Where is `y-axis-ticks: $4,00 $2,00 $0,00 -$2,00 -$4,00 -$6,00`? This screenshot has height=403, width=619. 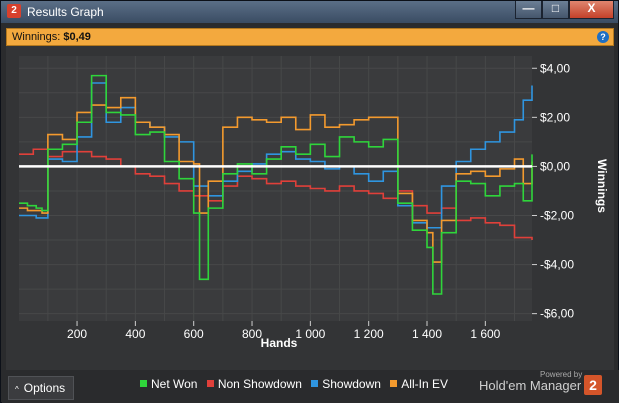 y-axis-ticks: $4,00 $2,00 $0,00 -$2,00 -$4,00 -$6,00 is located at coordinates (553, 191).